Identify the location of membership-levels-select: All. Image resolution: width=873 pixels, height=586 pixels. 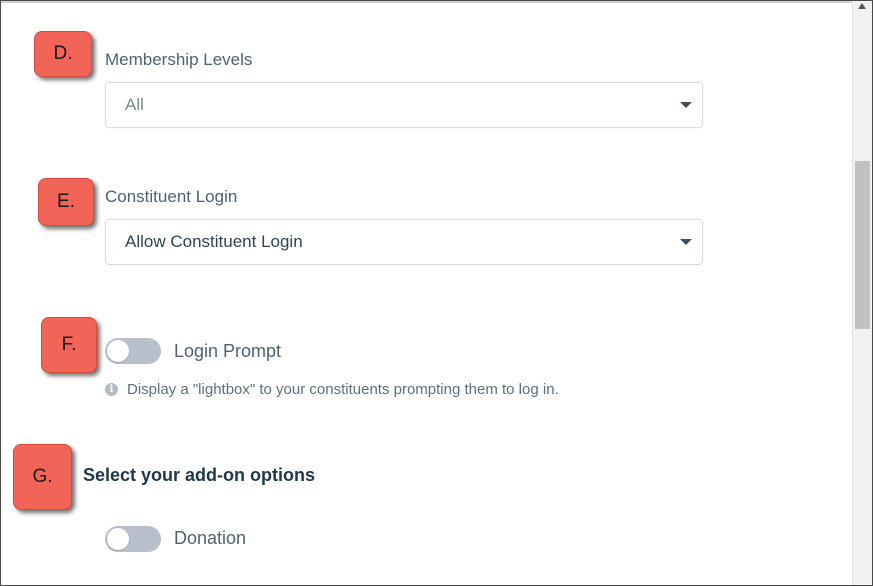
(404, 105).